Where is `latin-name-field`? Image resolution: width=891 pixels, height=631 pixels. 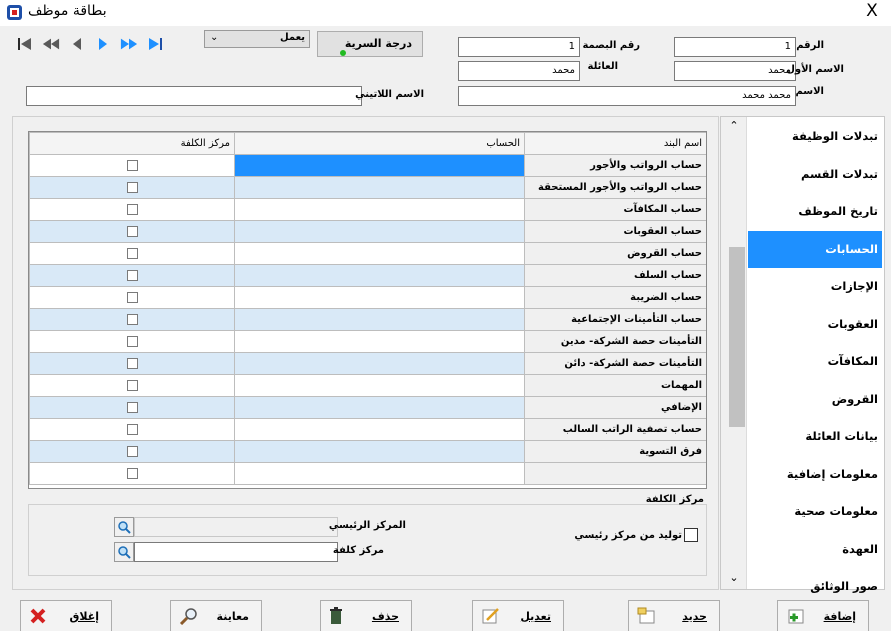
latin-name-field is located at coordinates (194, 96).